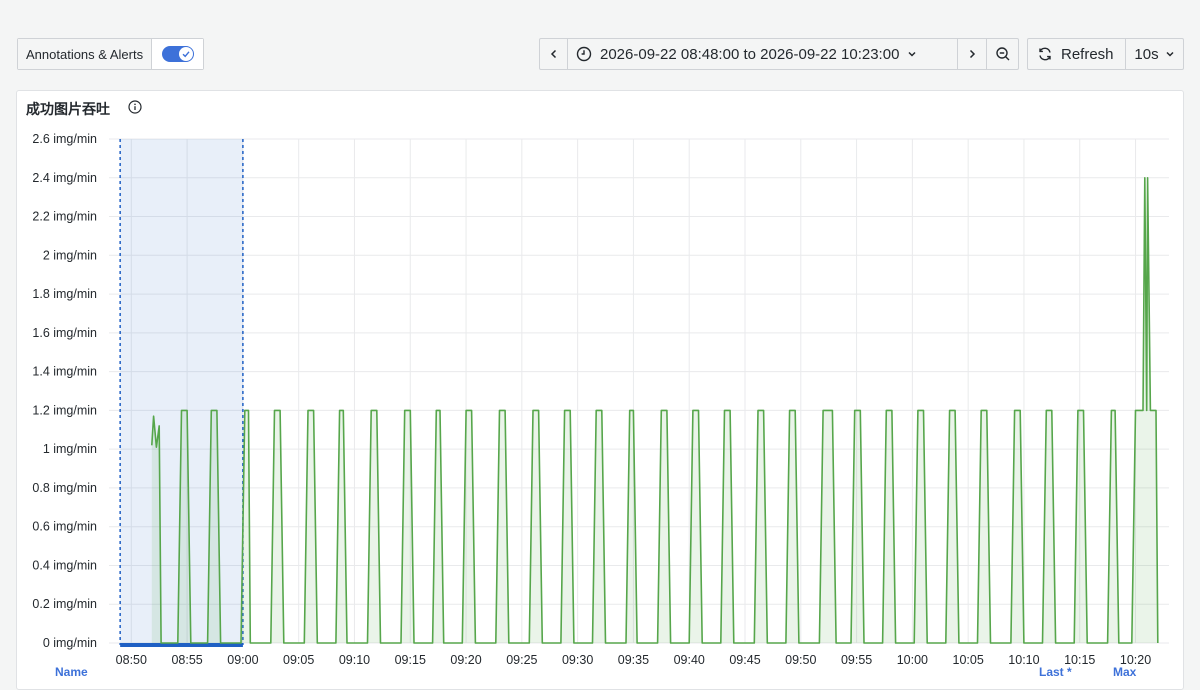  I want to click on refresh-button: Refresh, so click(1077, 54).